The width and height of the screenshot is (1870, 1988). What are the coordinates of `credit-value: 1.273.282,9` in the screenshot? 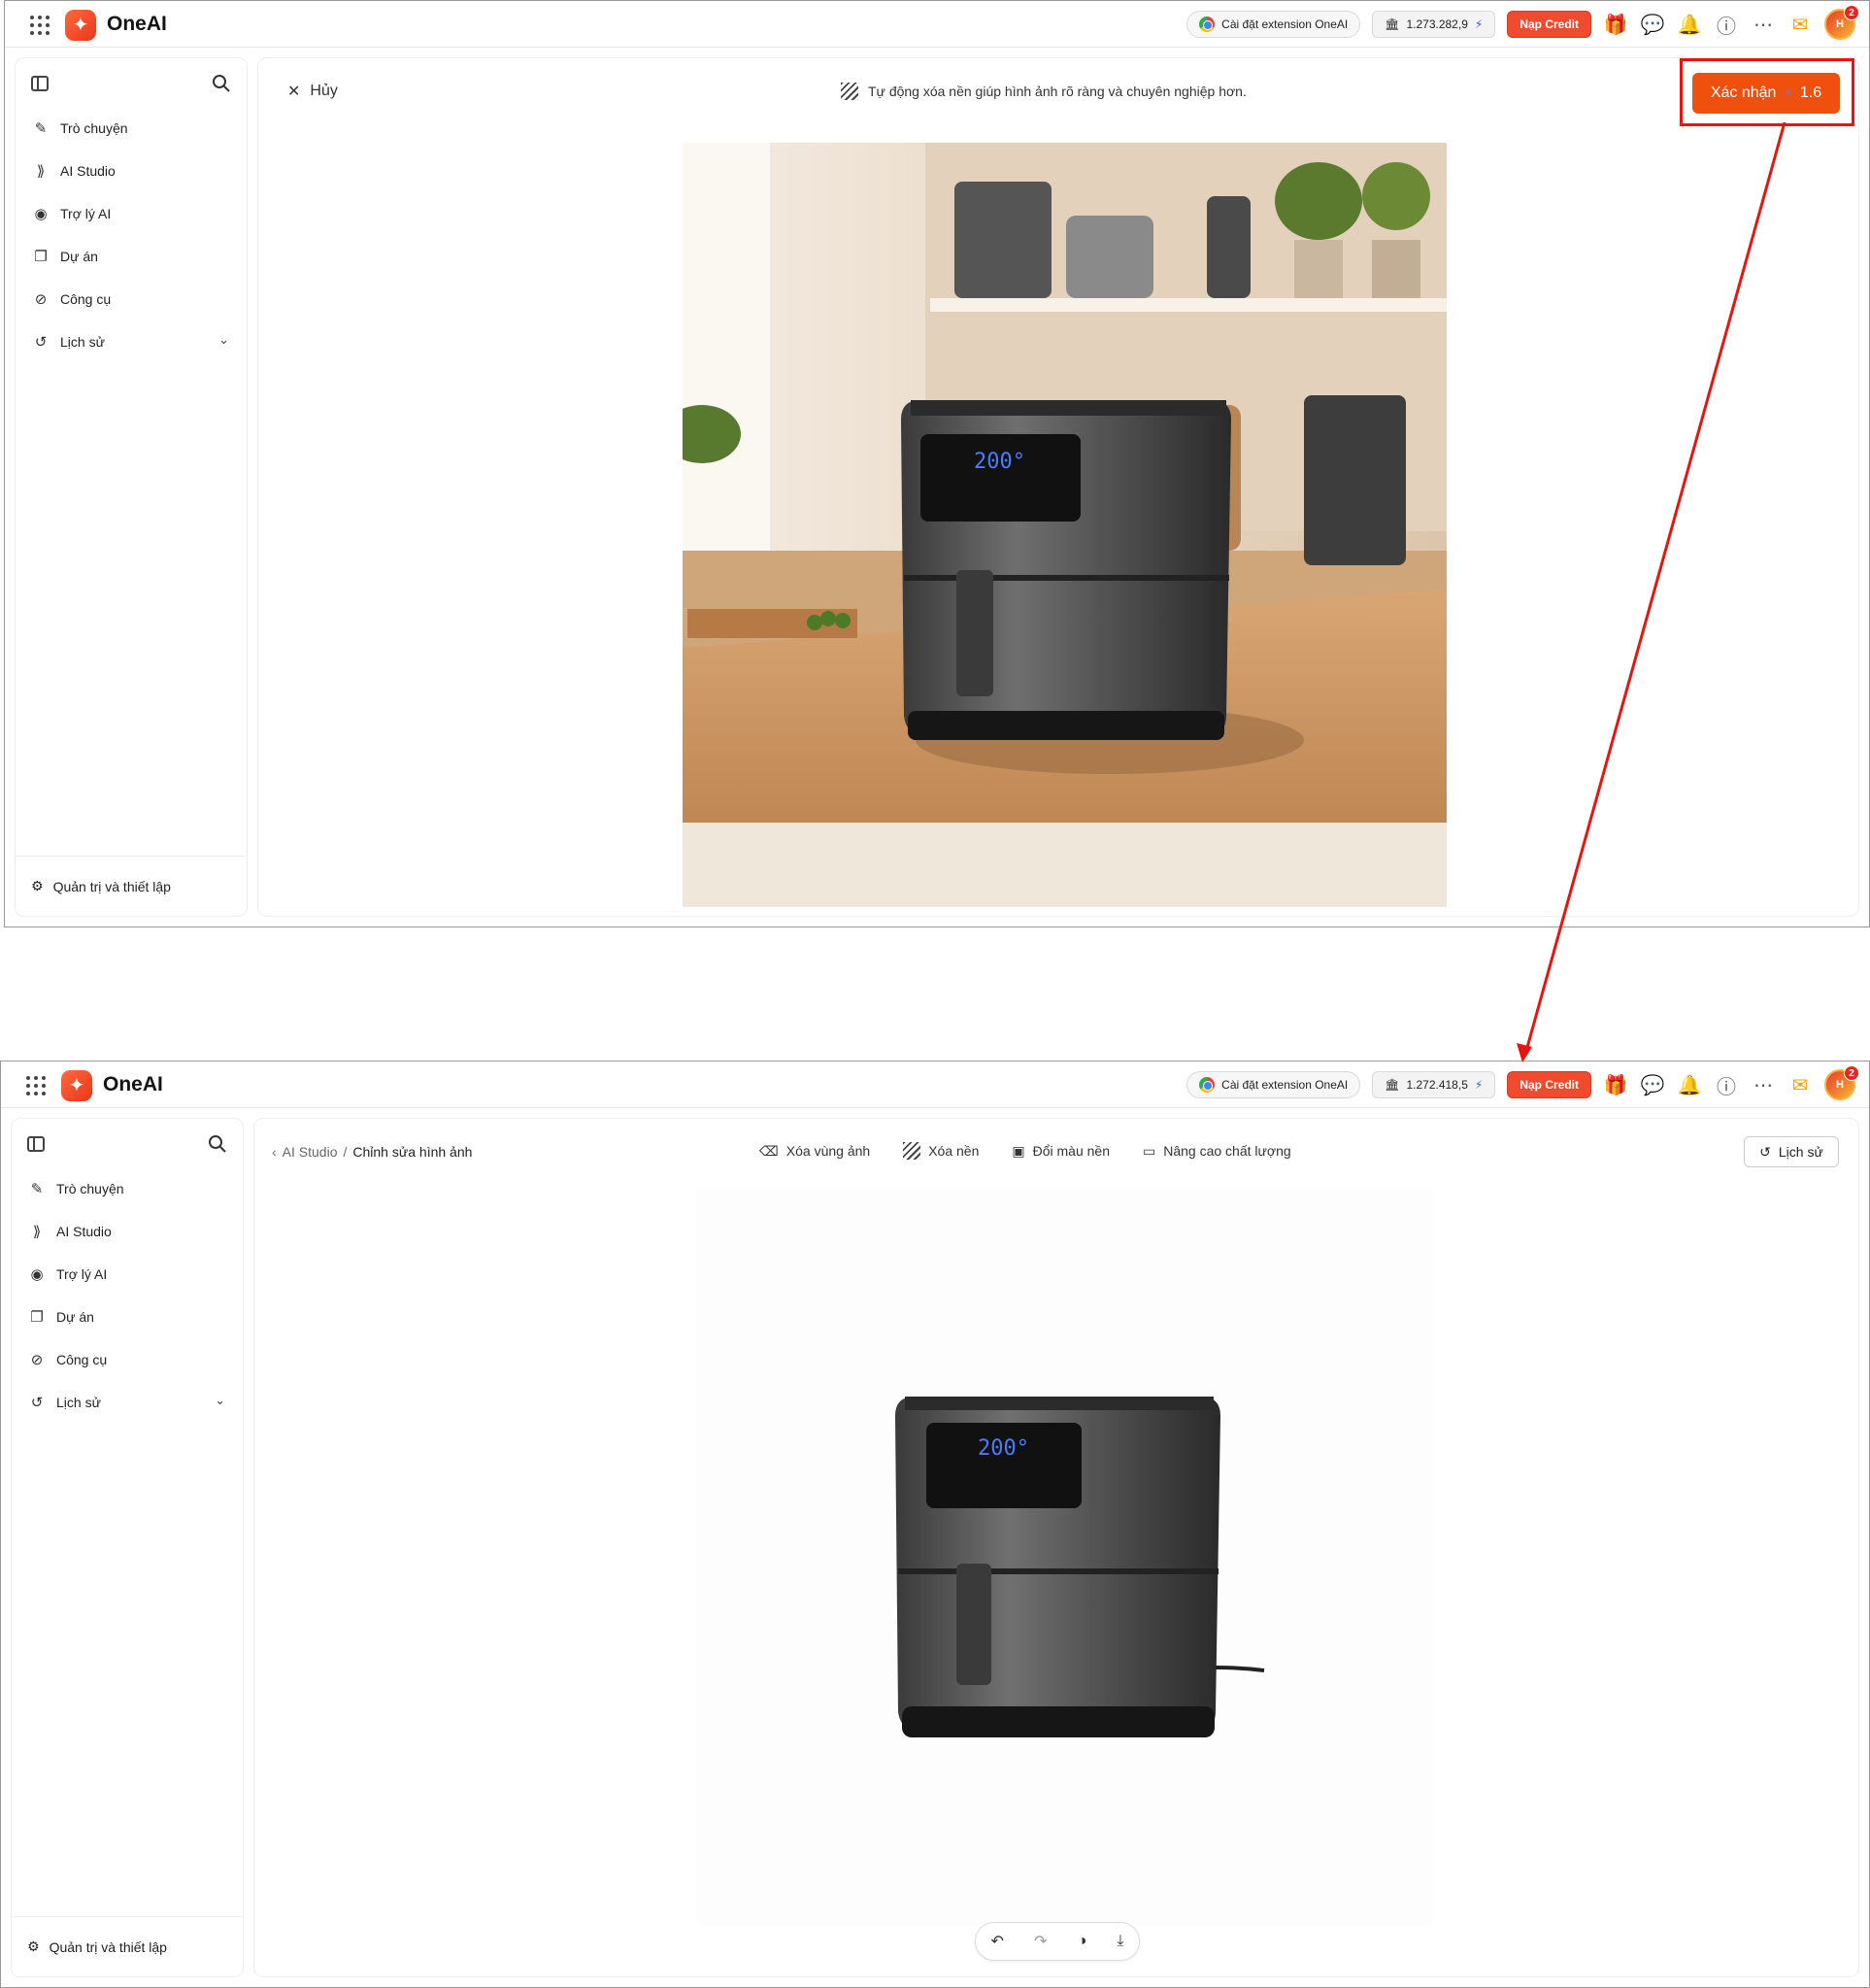 It's located at (1437, 24).